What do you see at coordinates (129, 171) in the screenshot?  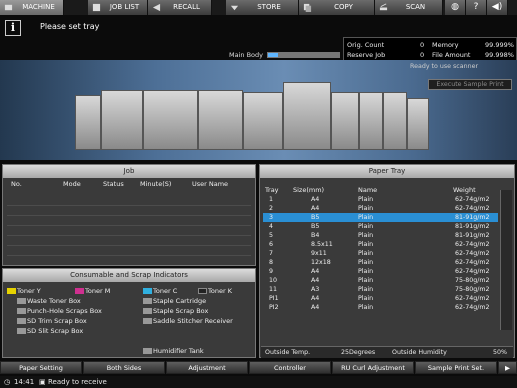 I see `job-panel-title: Job` at bounding box center [129, 171].